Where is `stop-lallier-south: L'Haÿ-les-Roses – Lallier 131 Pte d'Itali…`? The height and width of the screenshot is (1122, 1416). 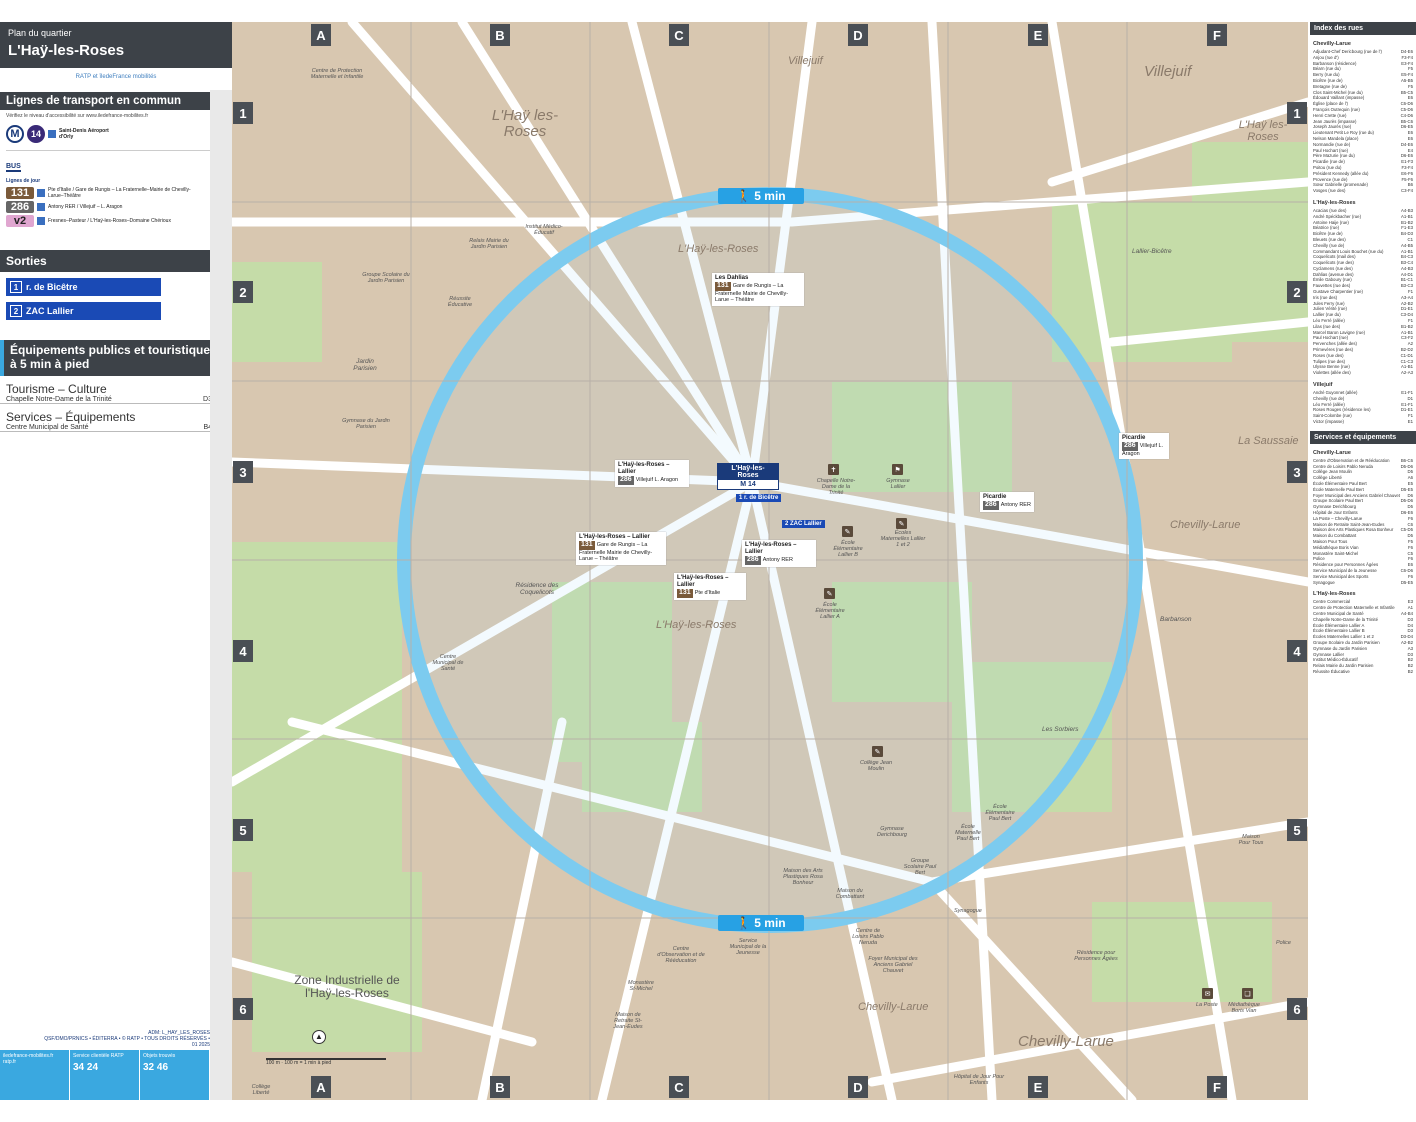 stop-lallier-south: L'Haÿ-les-Roses – Lallier 131 Pte d'Itali… is located at coordinates (710, 586).